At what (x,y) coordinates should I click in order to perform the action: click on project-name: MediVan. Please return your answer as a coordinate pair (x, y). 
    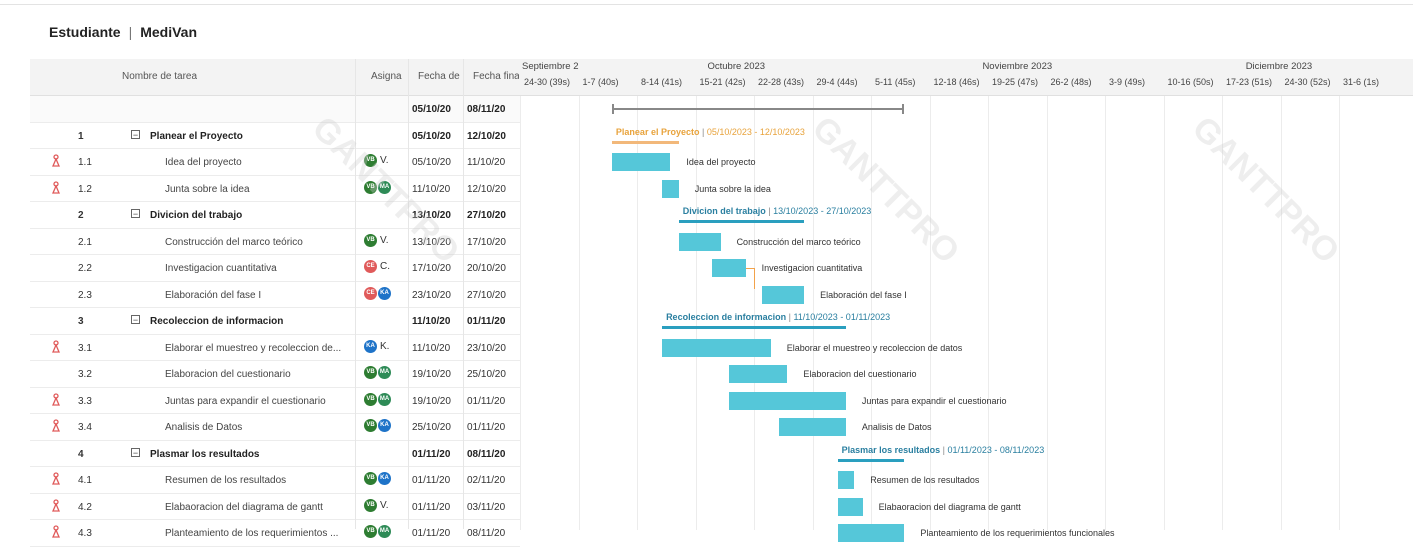
    Looking at the image, I should click on (168, 32).